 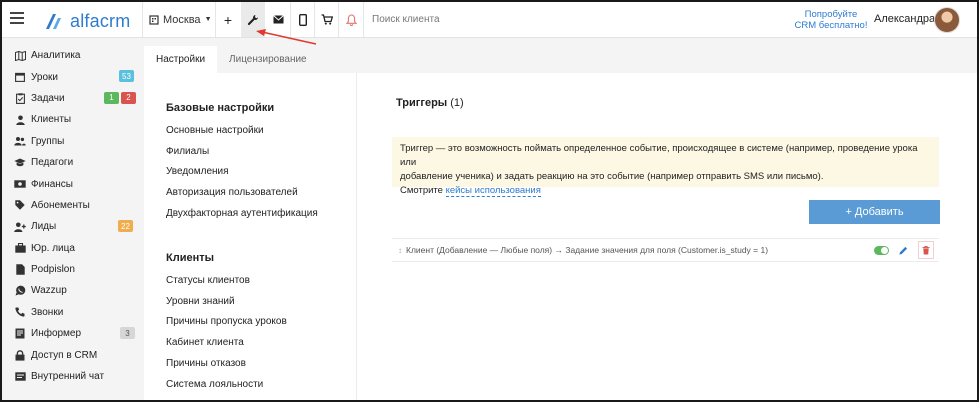 I want to click on bell-icon, so click(x=351, y=19).